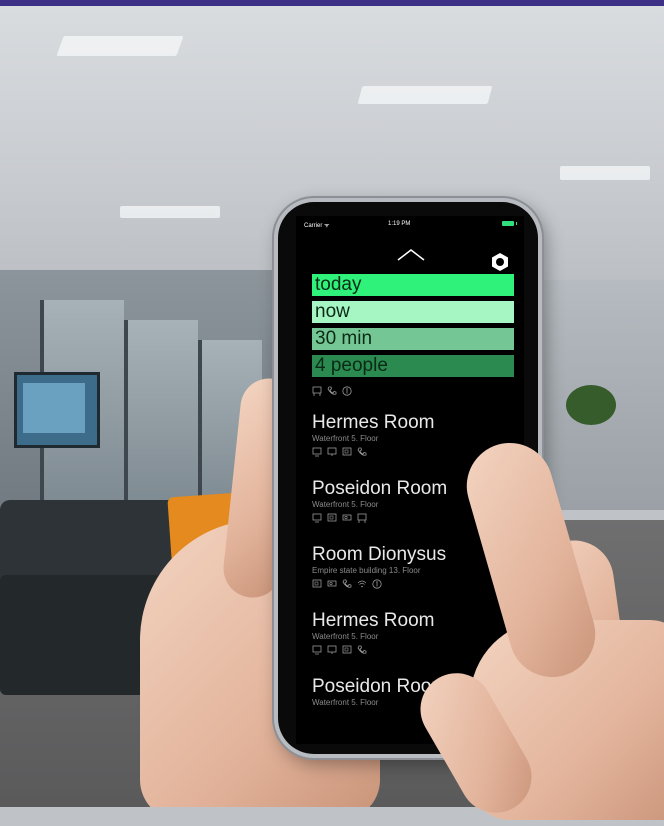 This screenshot has width=664, height=826. I want to click on amenity-filter-row, so click(332, 391).